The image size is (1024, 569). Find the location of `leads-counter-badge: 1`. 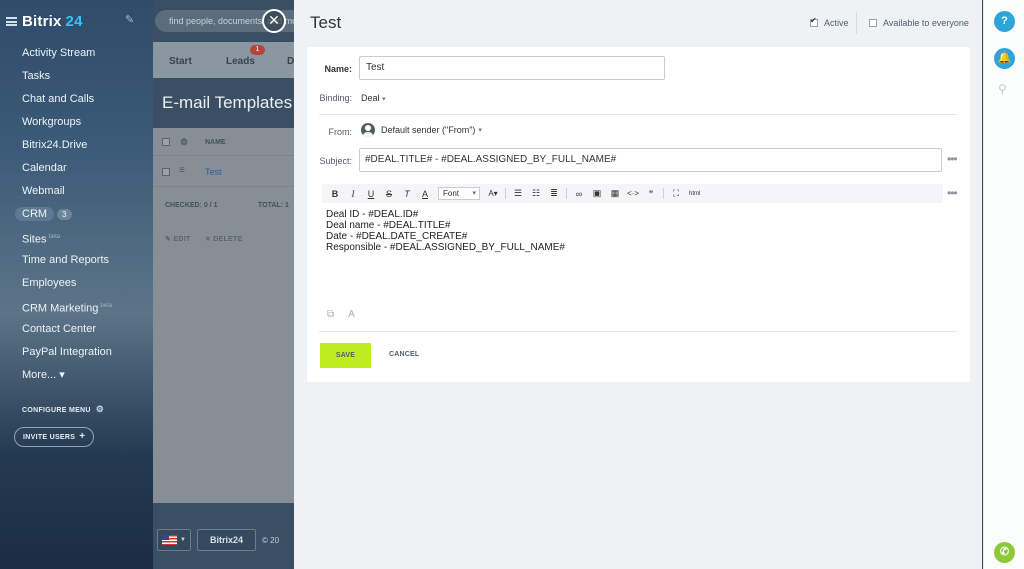

leads-counter-badge: 1 is located at coordinates (257, 50).